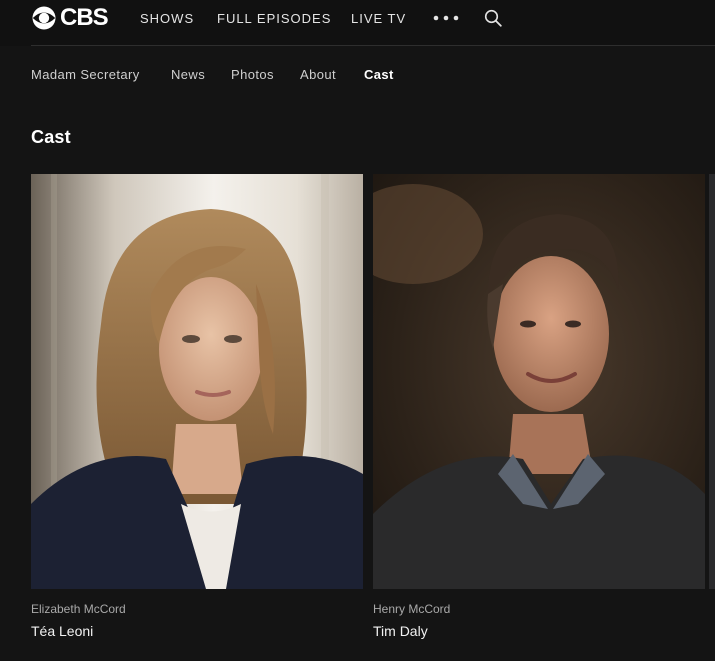  Describe the element at coordinates (84, 17) in the screenshot. I see `cbs-logo-text: CBS` at that location.